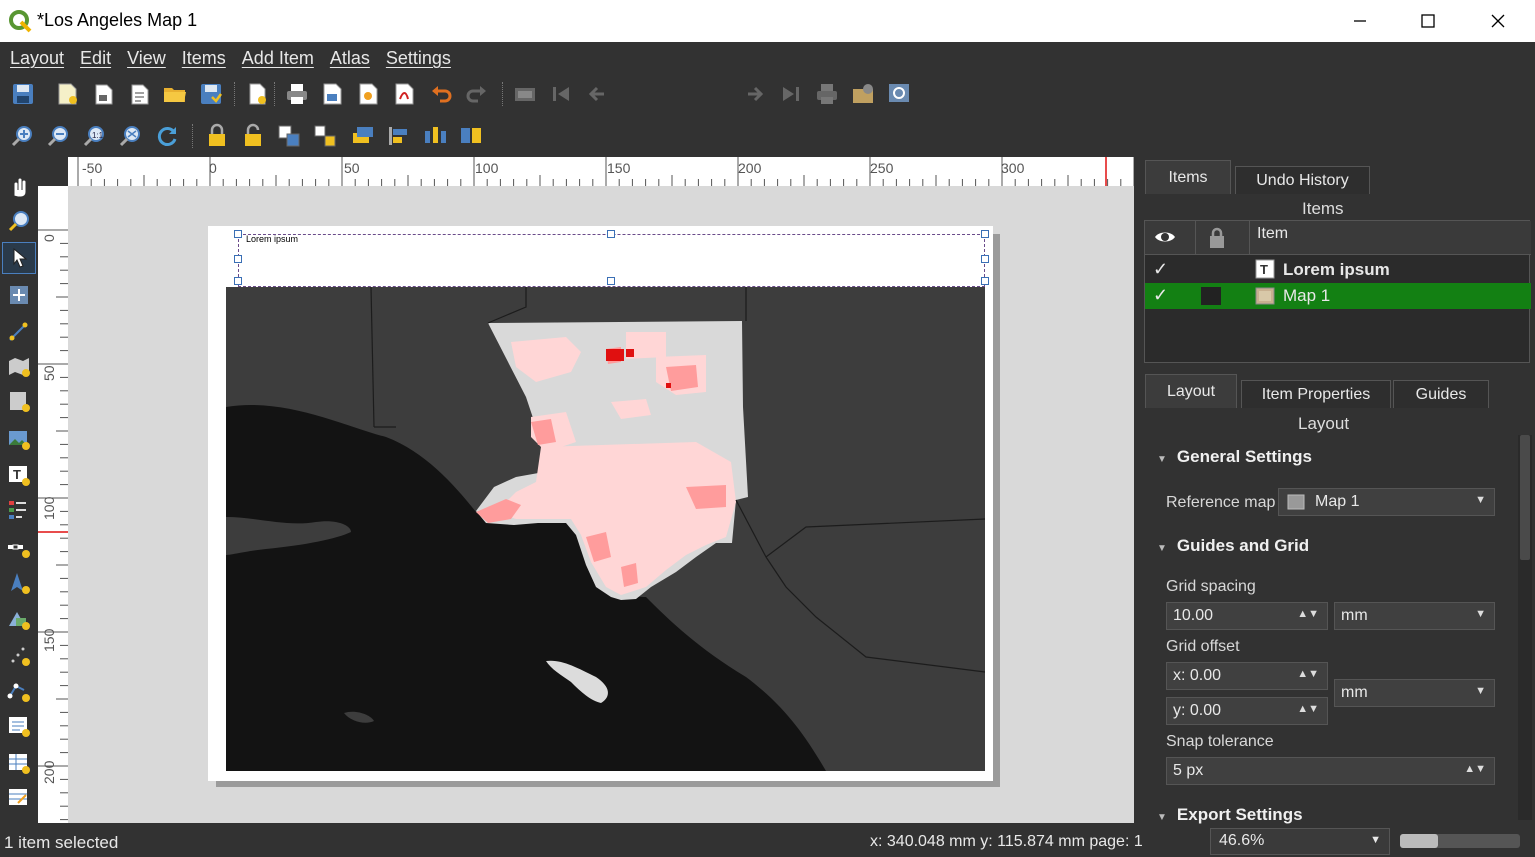  Describe the element at coordinates (1234, 457) in the screenshot. I see `general-settings-section: ▼ General Settings` at that location.